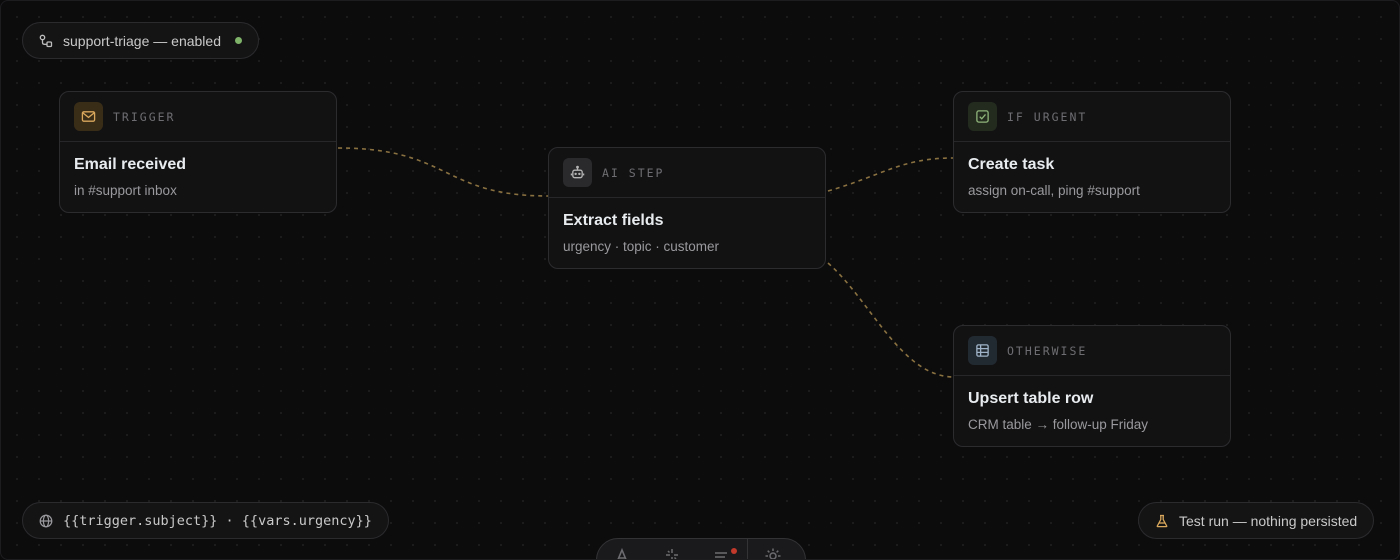 This screenshot has width=1400, height=560. Describe the element at coordinates (46, 521) in the screenshot. I see `globe-icon` at that location.